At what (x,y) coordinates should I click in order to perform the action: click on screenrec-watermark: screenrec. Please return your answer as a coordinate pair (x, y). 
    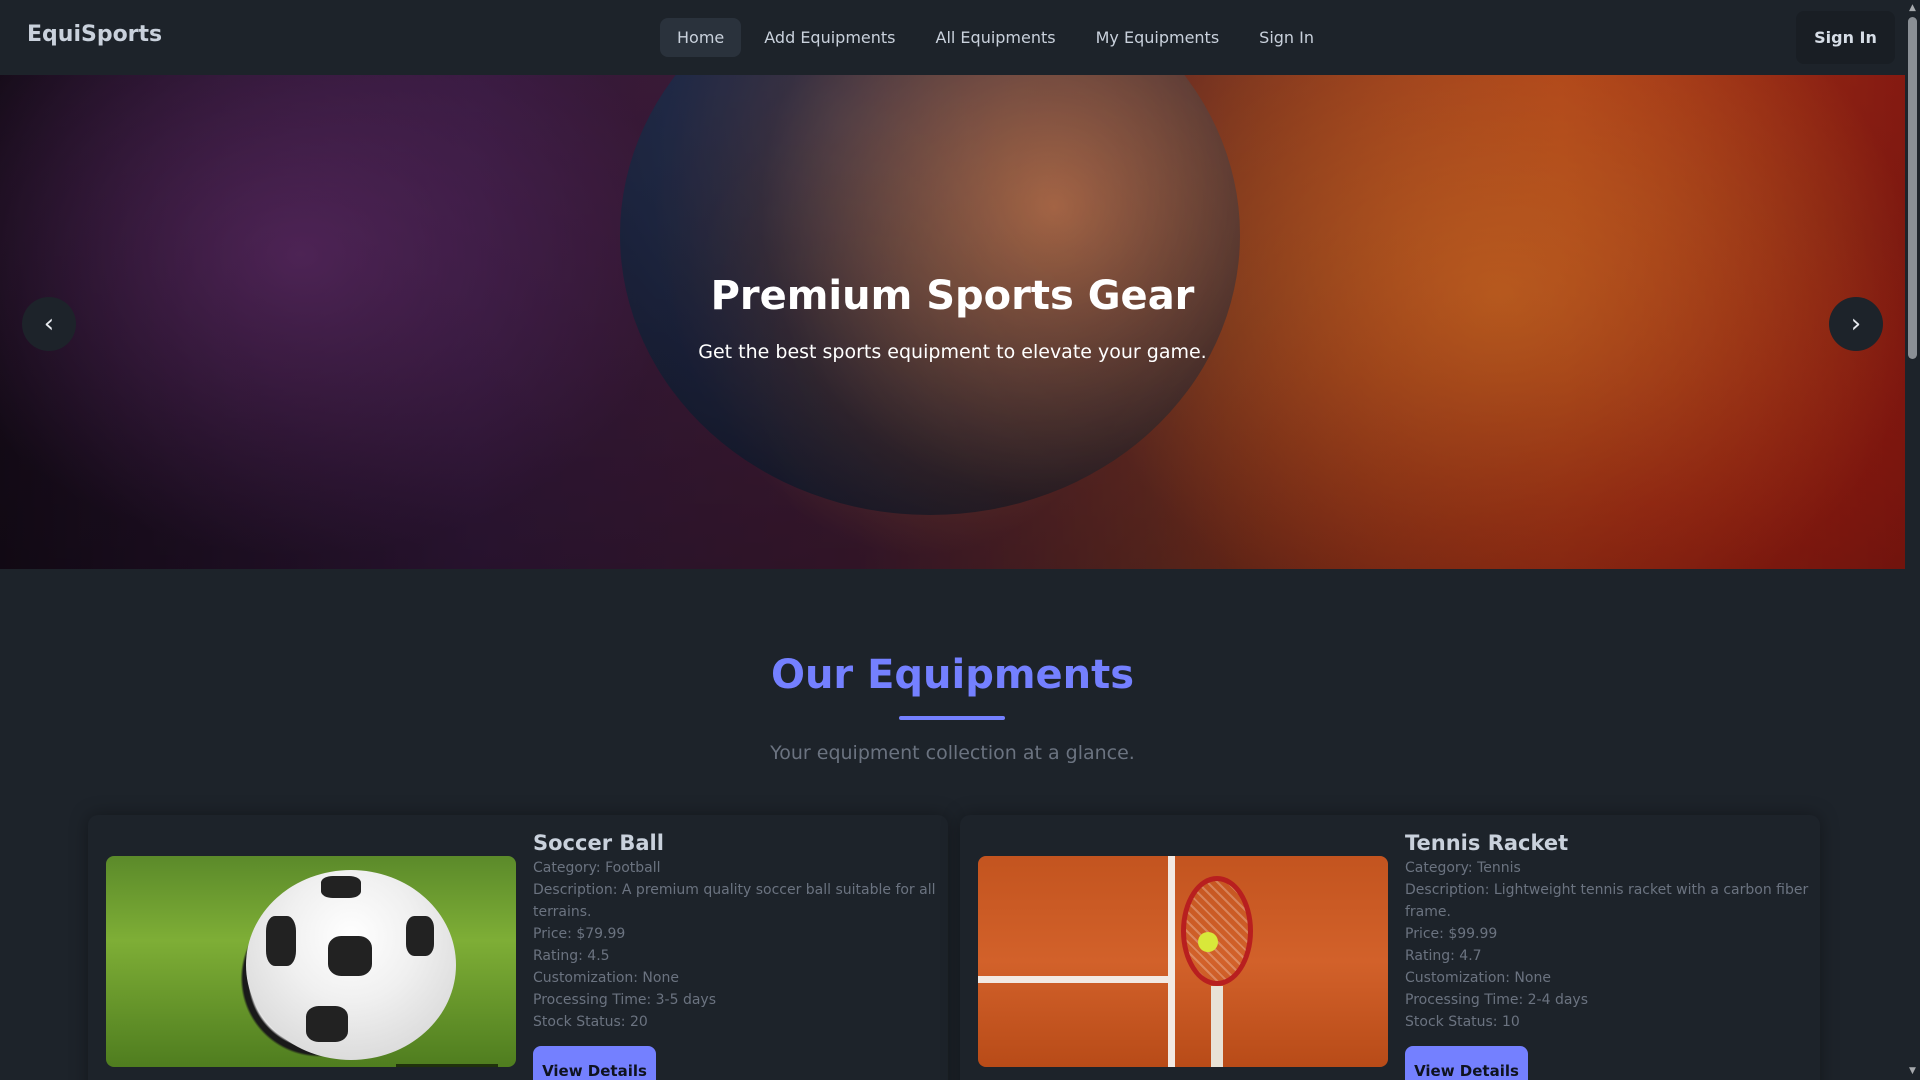
    Looking at the image, I should click on (447, 1065).